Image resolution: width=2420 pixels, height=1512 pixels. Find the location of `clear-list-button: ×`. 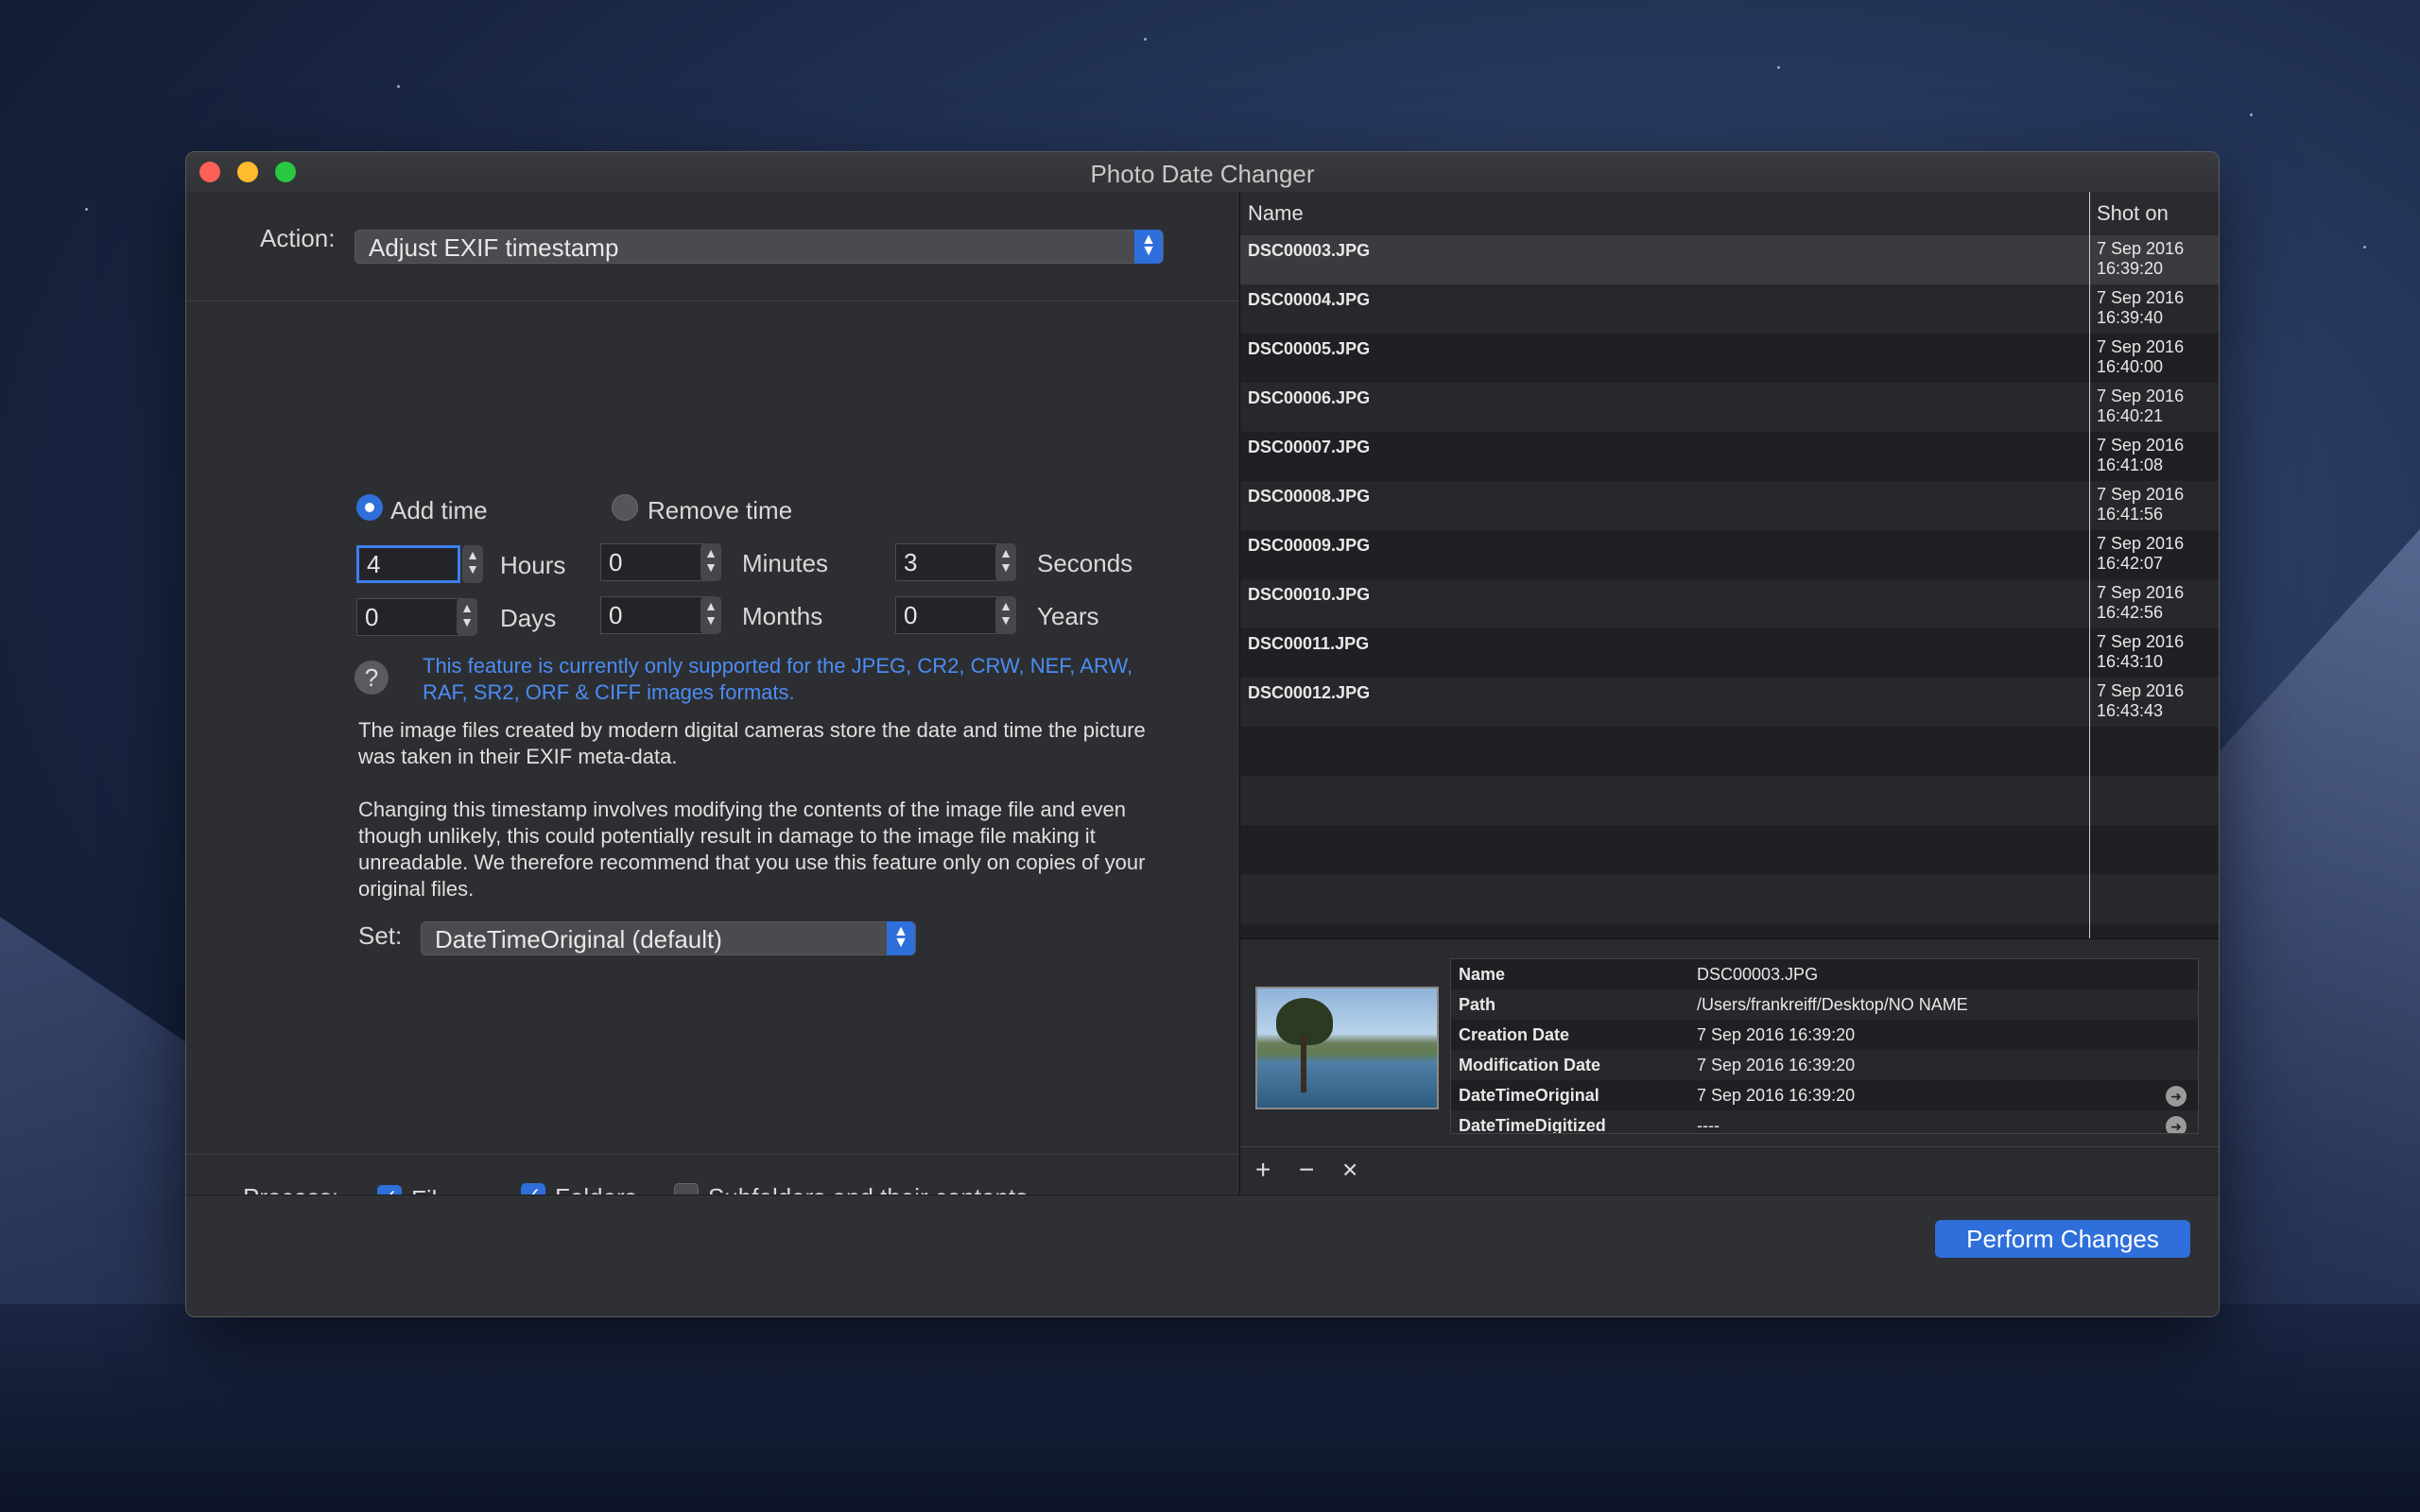

clear-list-button: × is located at coordinates (1349, 1170).